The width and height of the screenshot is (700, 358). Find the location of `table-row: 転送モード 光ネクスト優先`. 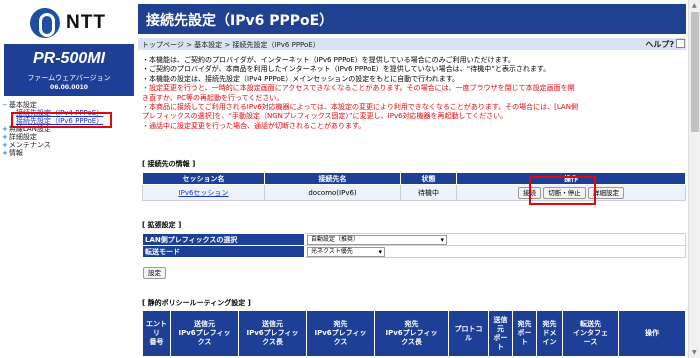

table-row: 転送モード 光ネクスト優先 is located at coordinates (414, 251).